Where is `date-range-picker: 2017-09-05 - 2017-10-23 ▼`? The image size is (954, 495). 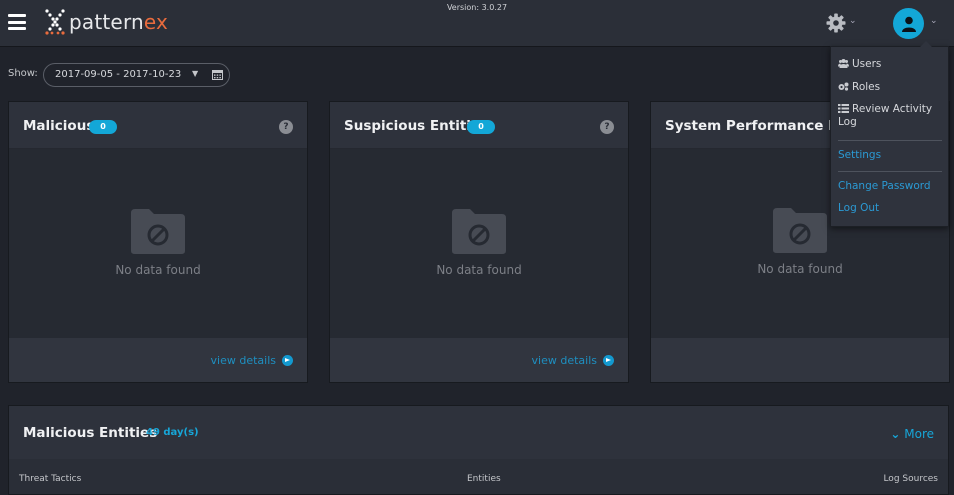
date-range-picker: 2017-09-05 - 2017-10-23 ▼ is located at coordinates (136, 75).